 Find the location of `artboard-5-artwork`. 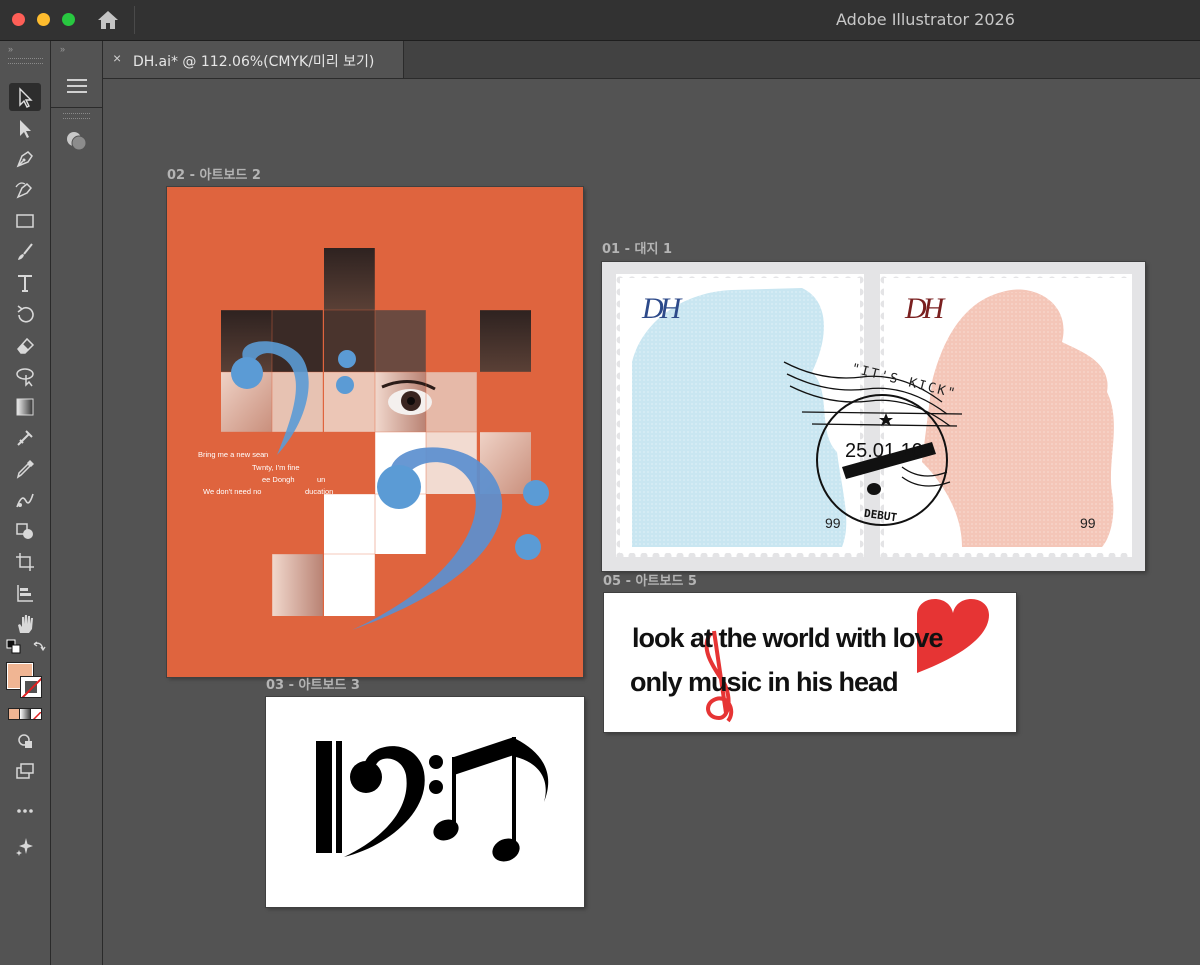

artboard-5-artwork is located at coordinates (846, 660).